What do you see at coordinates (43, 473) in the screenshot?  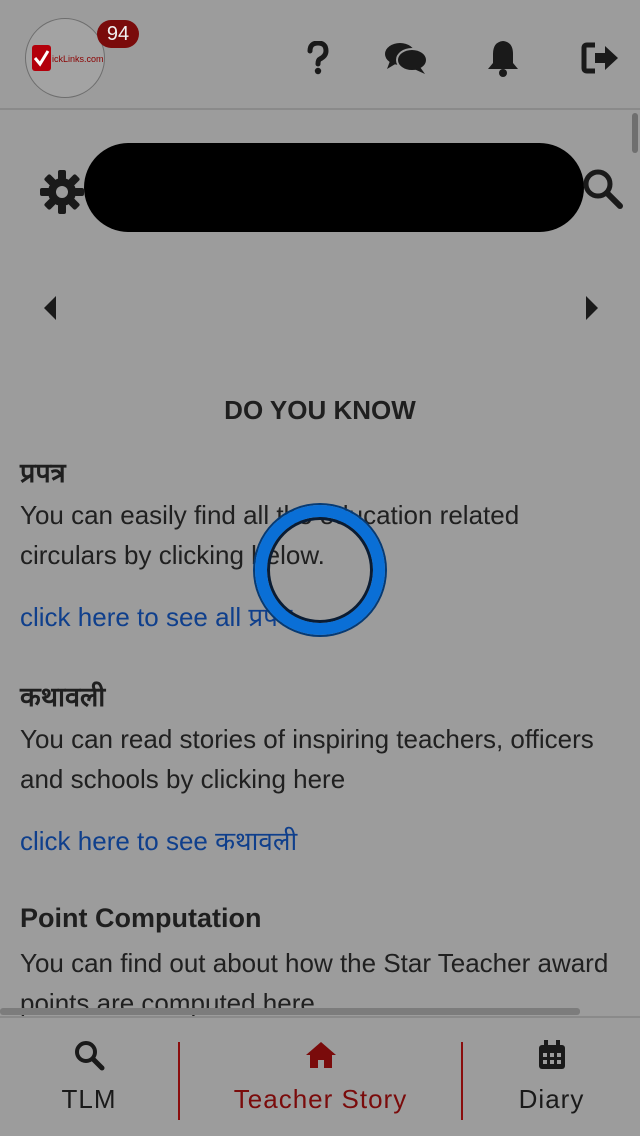 I see `block-title-prapatra: प्रपत्र` at bounding box center [43, 473].